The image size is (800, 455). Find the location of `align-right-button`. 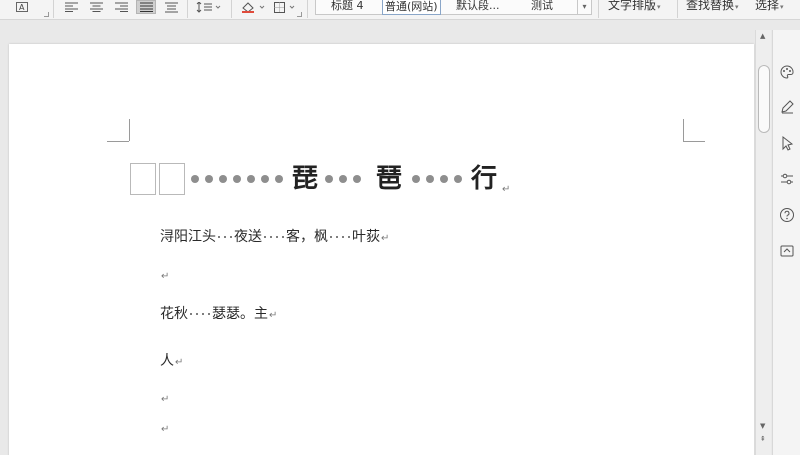

align-right-button is located at coordinates (121, 7).